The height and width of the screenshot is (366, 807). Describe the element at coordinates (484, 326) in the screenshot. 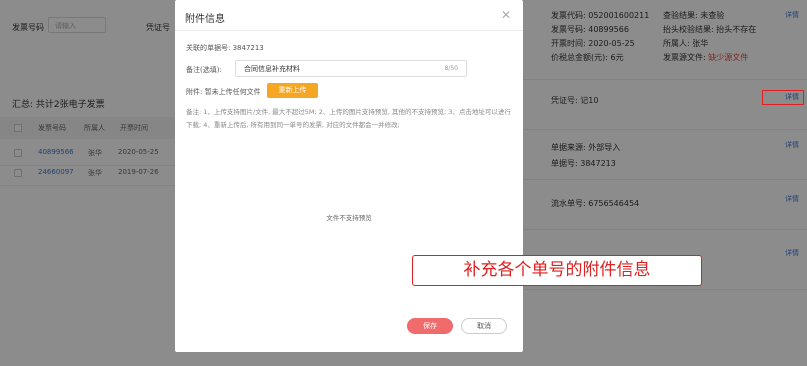

I see `cancel-button: 取消` at that location.